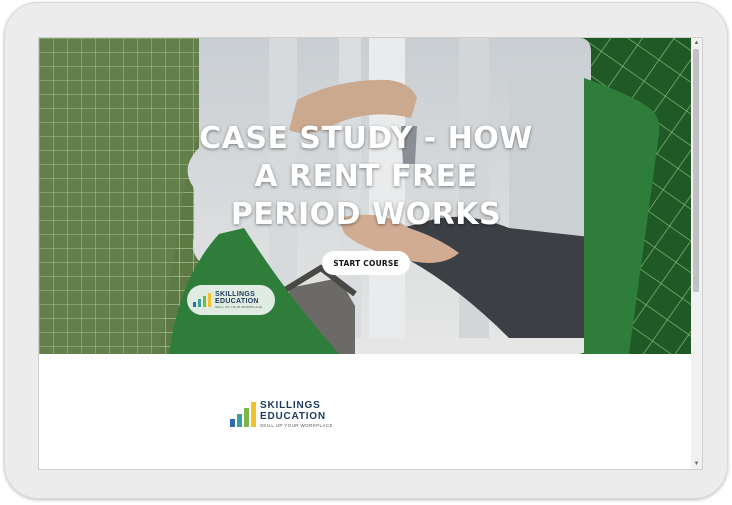 This screenshot has width=732, height=505. What do you see at coordinates (237, 298) in the screenshot?
I see `hero-logo-brand: SKILLINGS EDUCATION` at bounding box center [237, 298].